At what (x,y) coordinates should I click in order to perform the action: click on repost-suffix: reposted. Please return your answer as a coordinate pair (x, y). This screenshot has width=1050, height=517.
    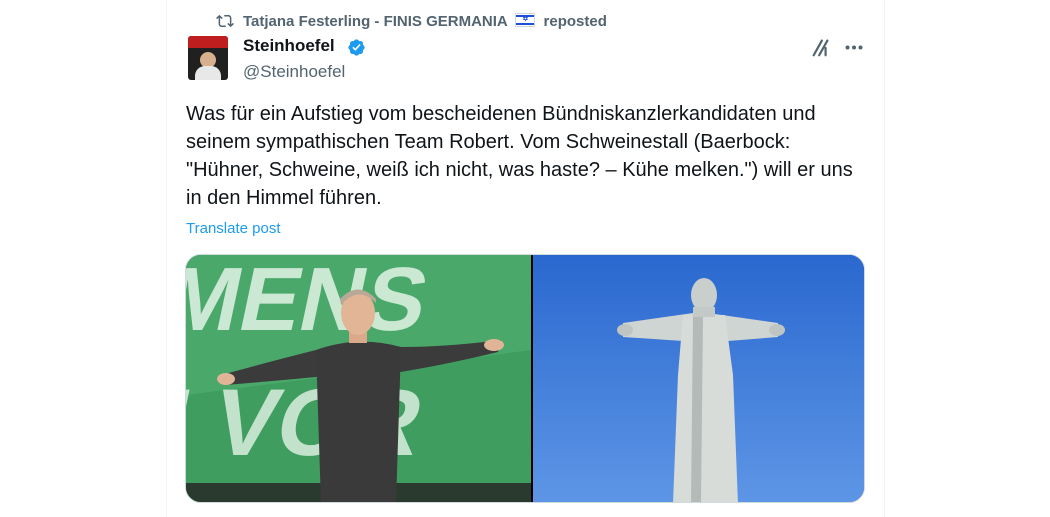
    Looking at the image, I should click on (575, 21).